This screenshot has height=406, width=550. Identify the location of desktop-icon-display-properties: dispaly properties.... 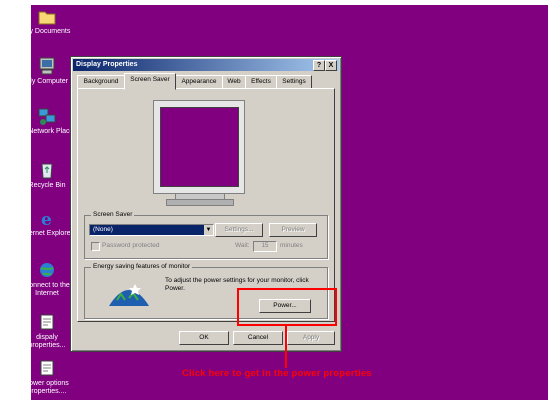
(47, 331).